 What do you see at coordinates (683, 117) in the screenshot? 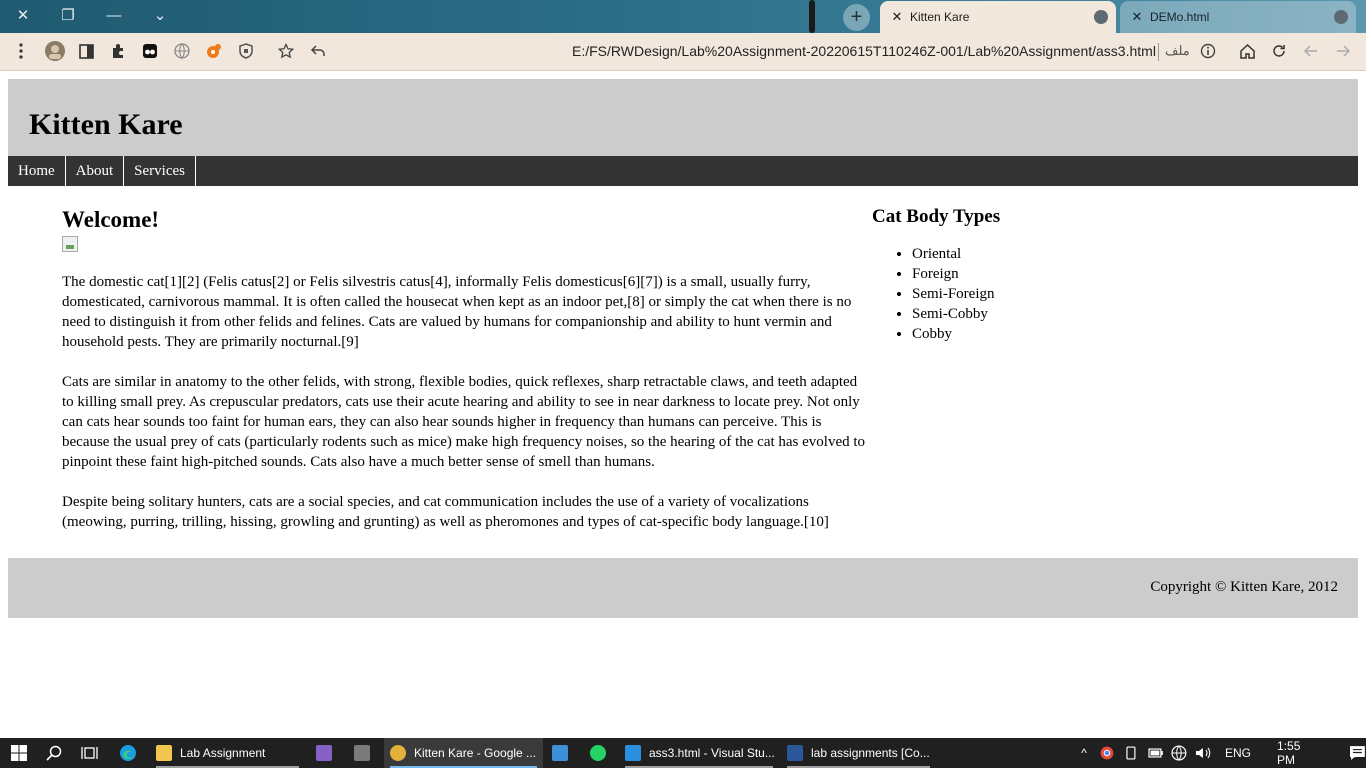
I see `page-header: Kitten Kare` at bounding box center [683, 117].